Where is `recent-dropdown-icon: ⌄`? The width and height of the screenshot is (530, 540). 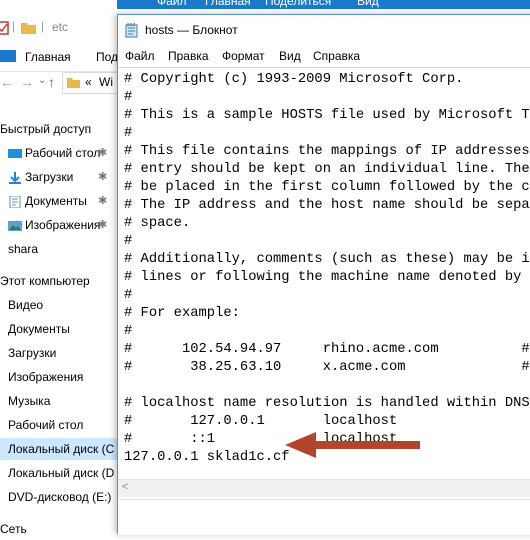
recent-dropdown-icon: ⌄ is located at coordinates (42, 80).